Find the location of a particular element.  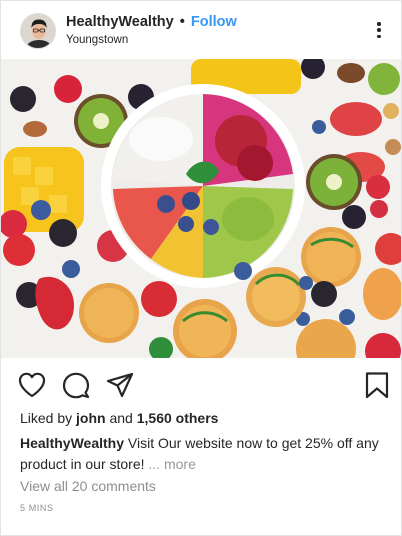

heart-icon is located at coordinates (32, 385).